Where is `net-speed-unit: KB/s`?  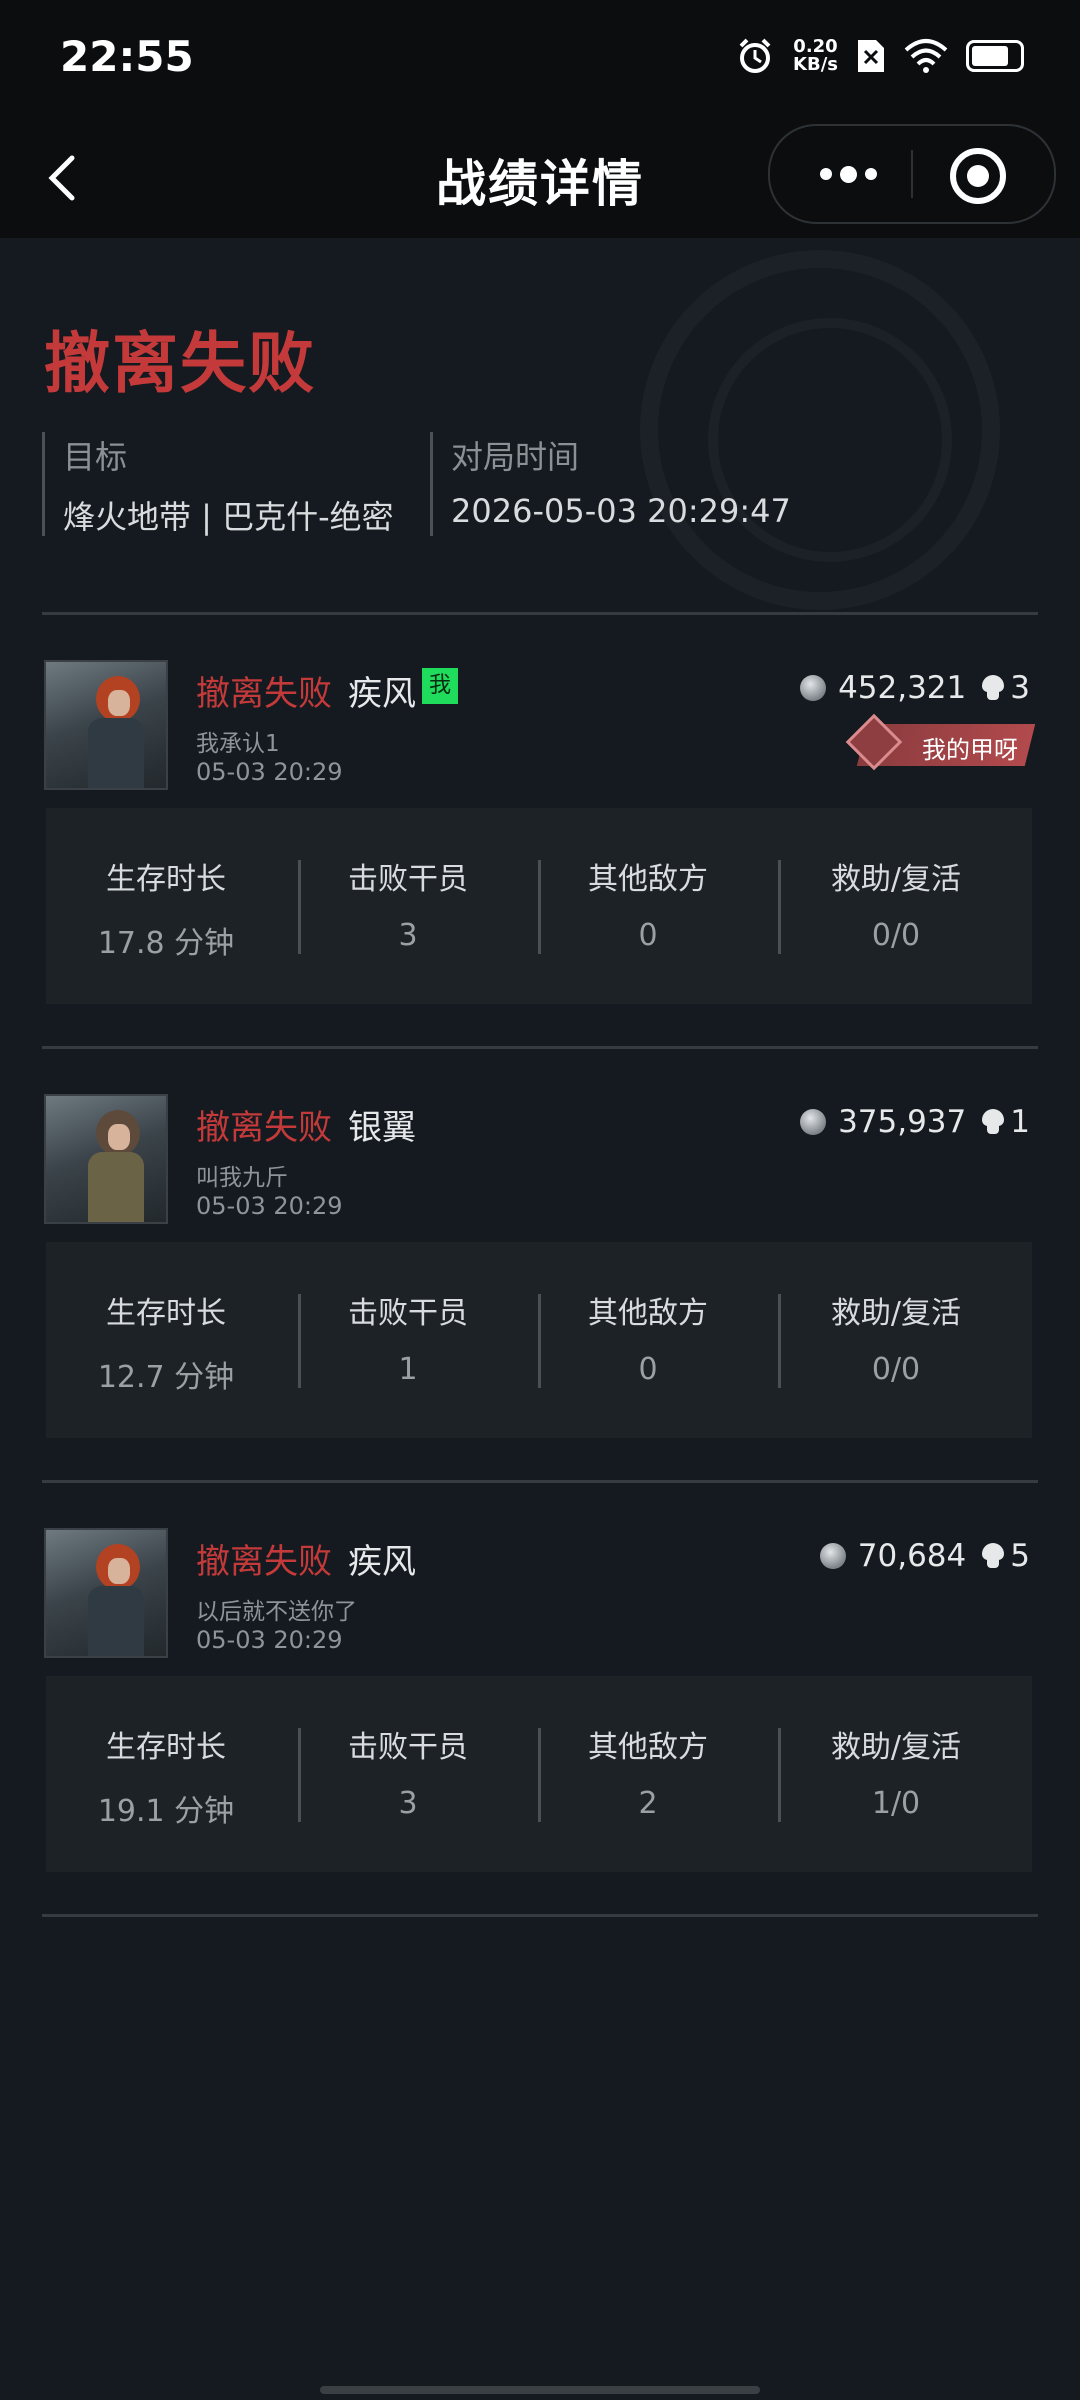
net-speed-unit: KB/s is located at coordinates (815, 64).